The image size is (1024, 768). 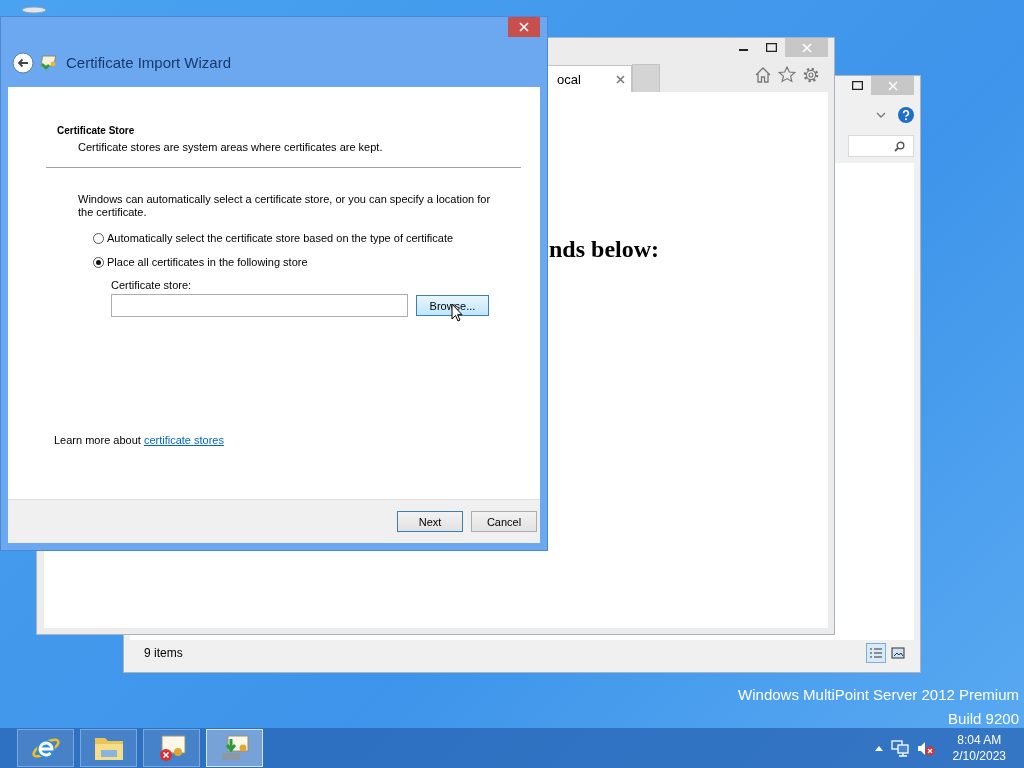 What do you see at coordinates (787, 74) in the screenshot?
I see `favorites-star-icon` at bounding box center [787, 74].